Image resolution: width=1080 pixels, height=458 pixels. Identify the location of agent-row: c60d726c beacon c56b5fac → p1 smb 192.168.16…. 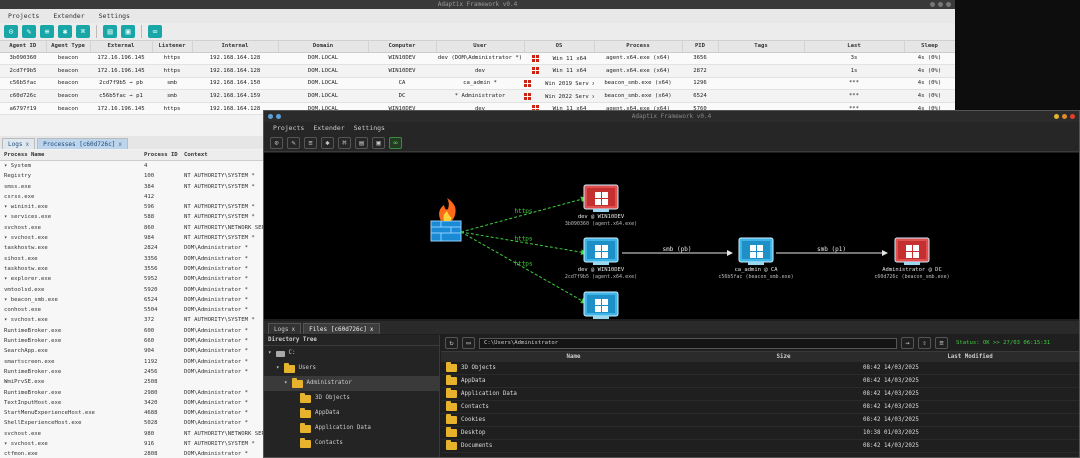
(477, 96).